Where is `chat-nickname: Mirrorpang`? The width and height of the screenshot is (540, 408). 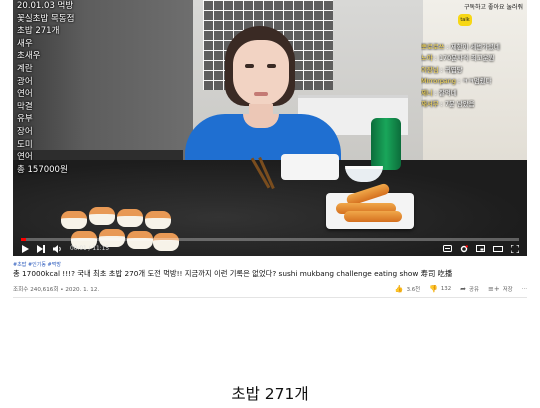
chat-nickname: Mirrorpang is located at coordinates (438, 81).